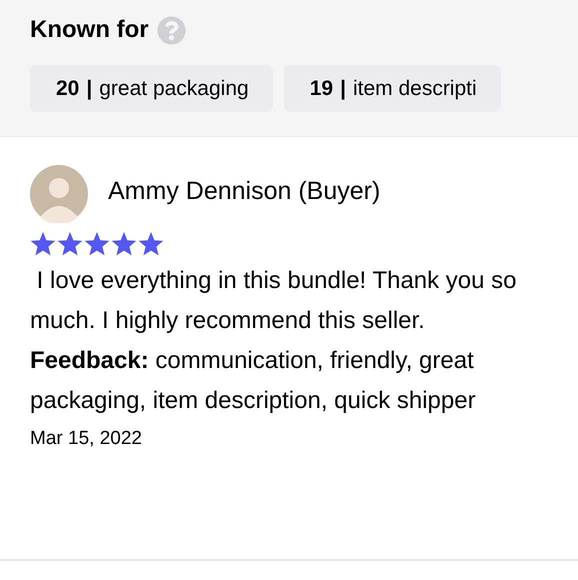 Image resolution: width=578 pixels, height=580 pixels. Describe the element at coordinates (392, 88) in the screenshot. I see `tag-chip: 19 | item descripti` at that location.